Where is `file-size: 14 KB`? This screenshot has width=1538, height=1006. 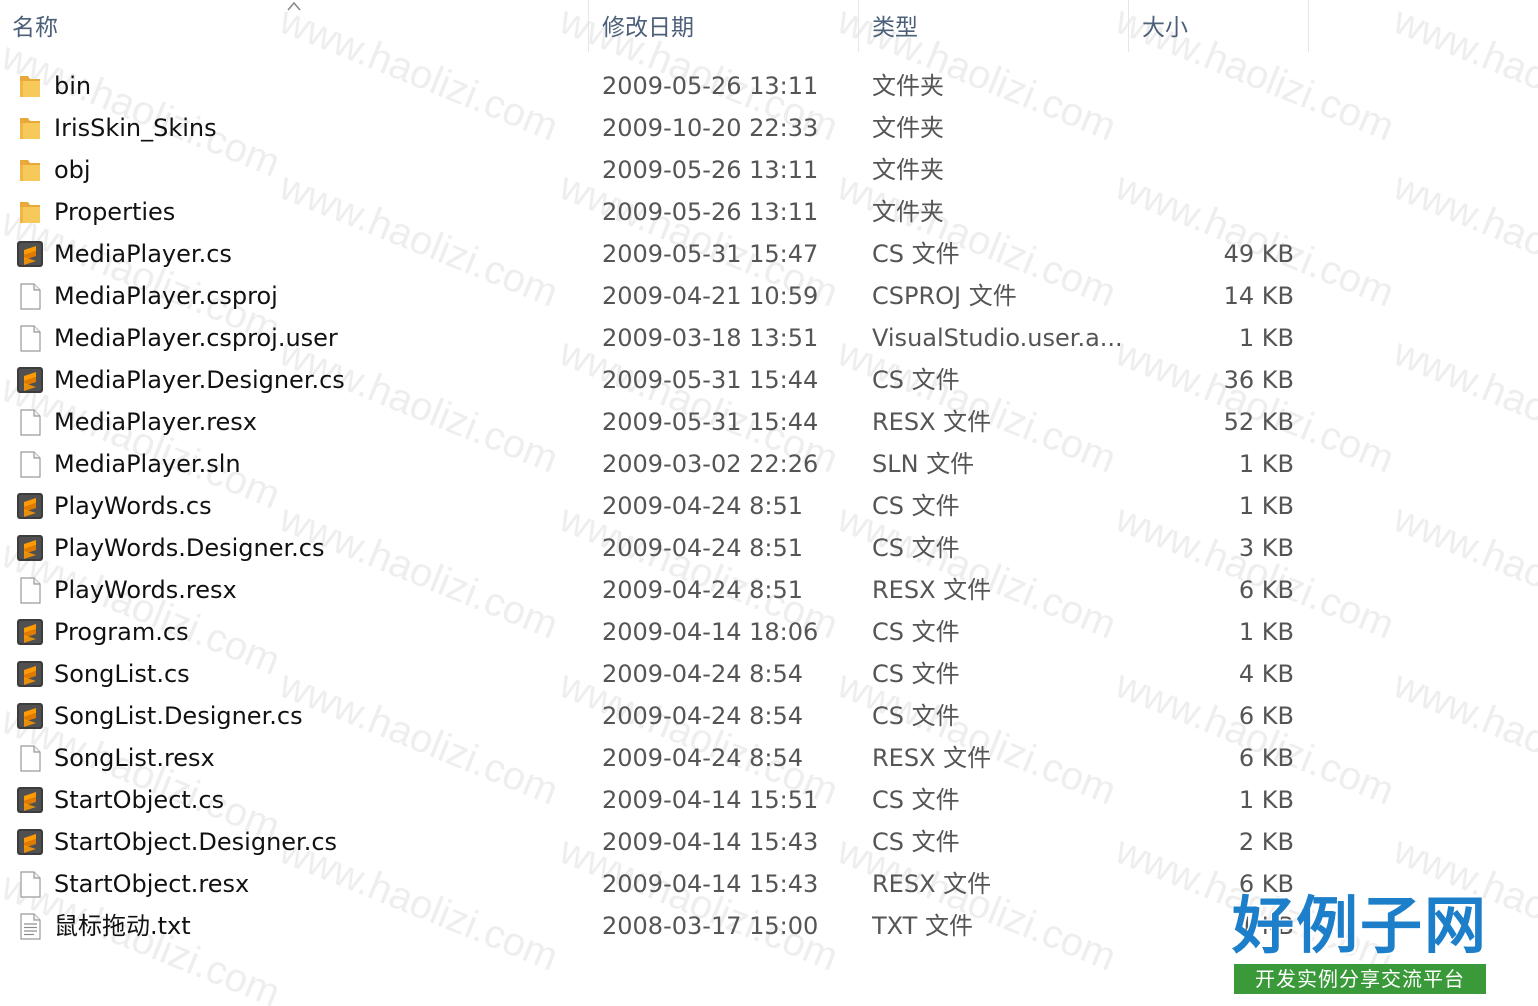
file-size: 14 KB is located at coordinates (1258, 296).